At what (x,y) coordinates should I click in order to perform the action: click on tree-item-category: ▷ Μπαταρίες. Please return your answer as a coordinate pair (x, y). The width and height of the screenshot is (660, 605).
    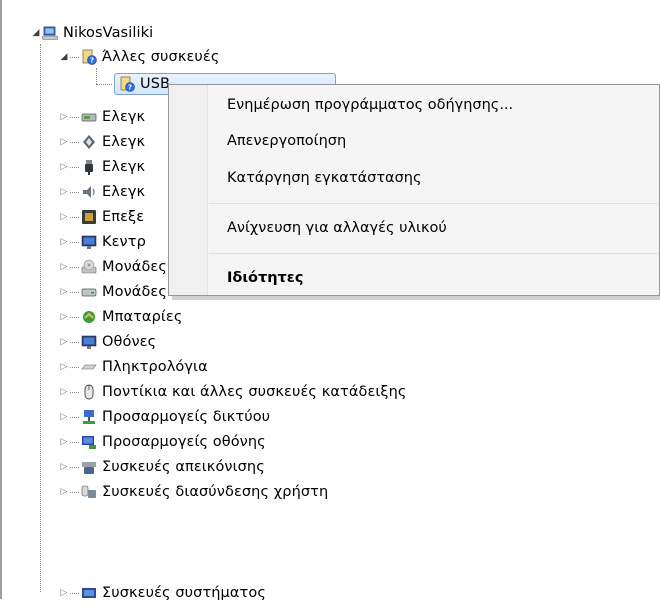
    Looking at the image, I should click on (120, 317).